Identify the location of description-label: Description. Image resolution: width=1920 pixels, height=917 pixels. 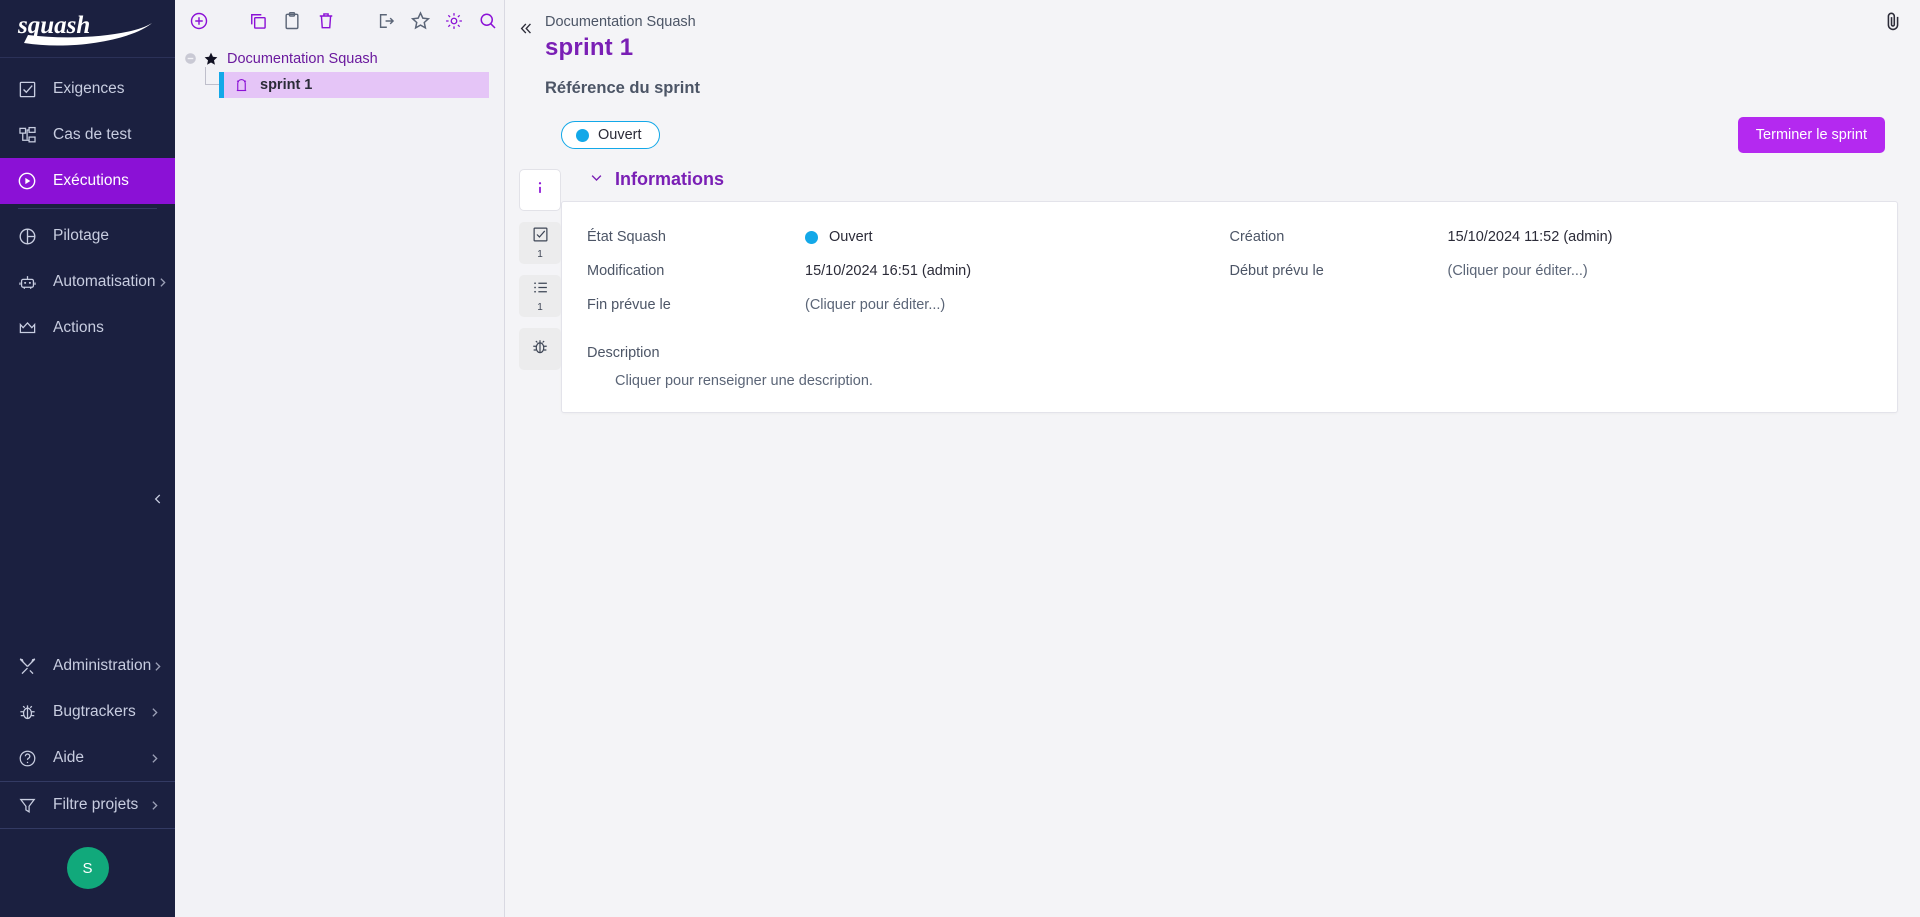
(623, 353).